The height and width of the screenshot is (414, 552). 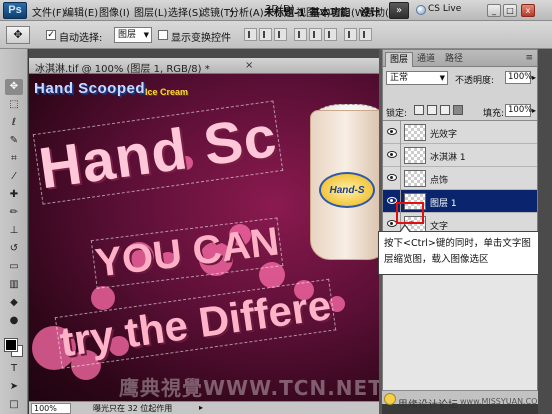 What do you see at coordinates (502, 401) in the screenshot?
I see `watermark-site-url: www.MISSYUAN.COM` at bounding box center [502, 401].